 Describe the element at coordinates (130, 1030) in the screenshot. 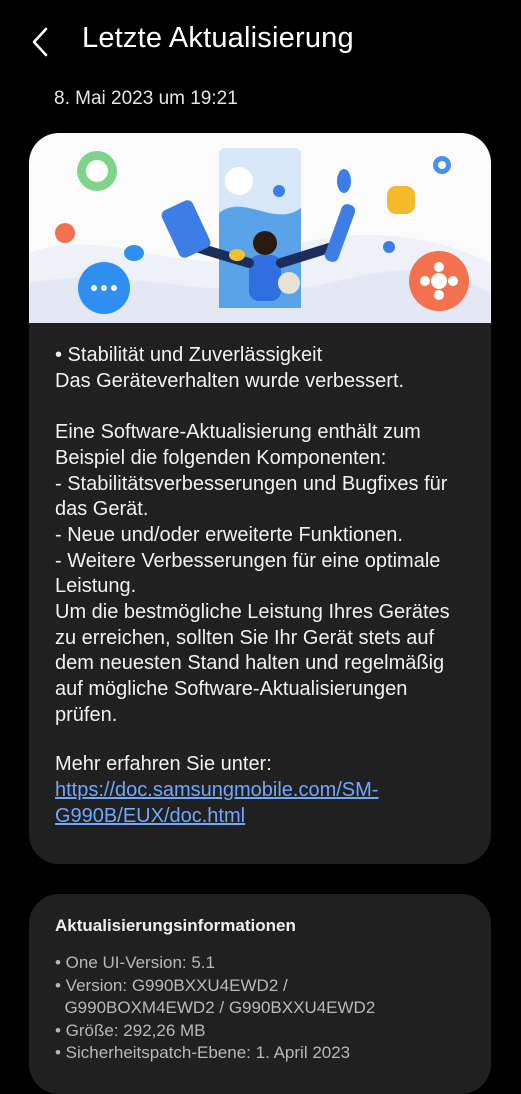

I see `info-item-size: • Größe: 292,26 MB` at that location.